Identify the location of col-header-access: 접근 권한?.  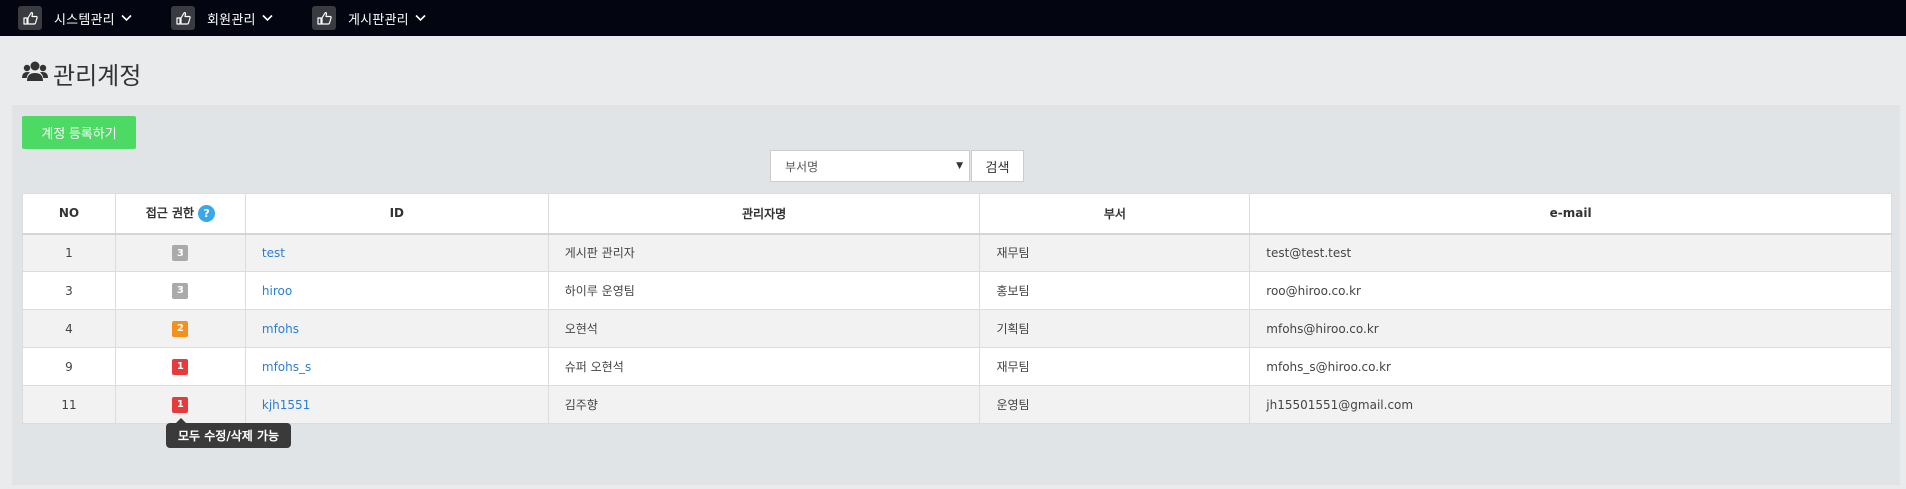
(180, 214).